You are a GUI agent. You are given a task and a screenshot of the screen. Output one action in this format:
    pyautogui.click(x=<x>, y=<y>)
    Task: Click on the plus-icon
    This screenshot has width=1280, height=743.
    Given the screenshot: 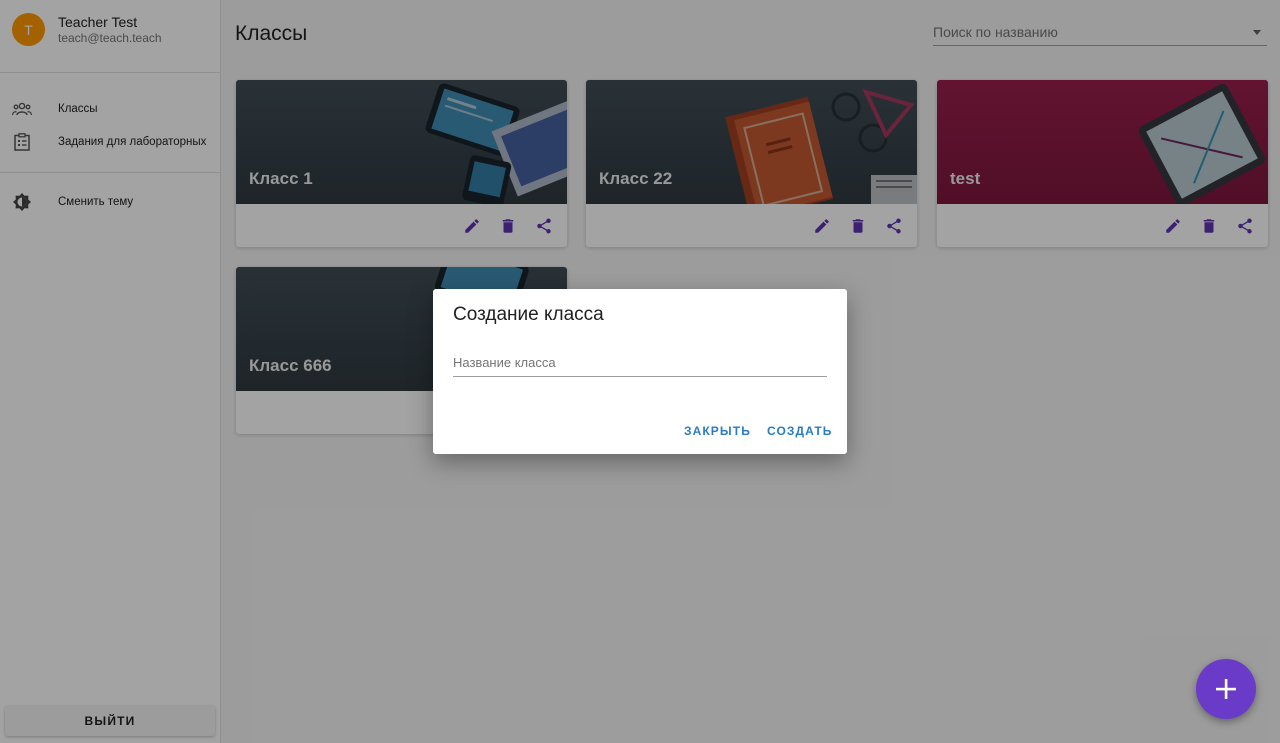 What is the action you would take?
    pyautogui.click(x=1226, y=689)
    